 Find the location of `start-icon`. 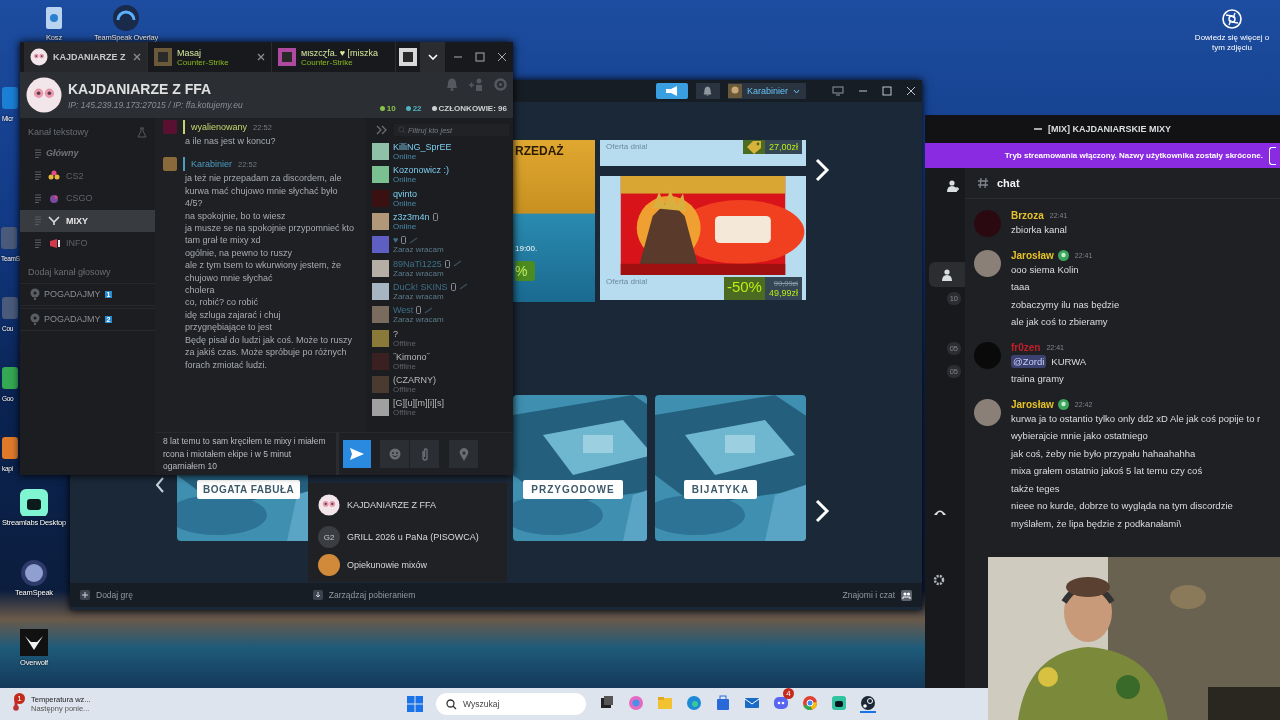

start-icon is located at coordinates (415, 704).